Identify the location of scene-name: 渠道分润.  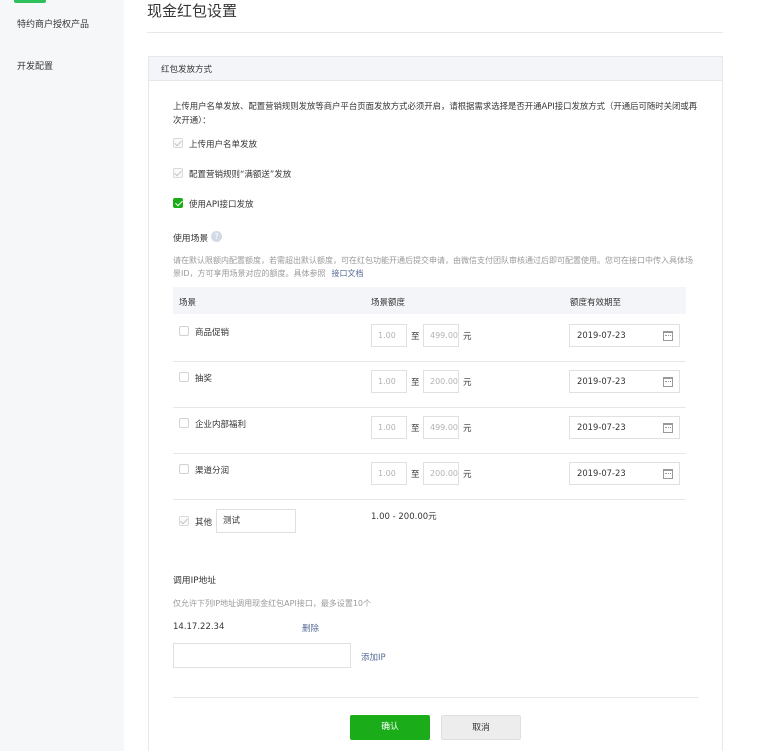
(212, 471).